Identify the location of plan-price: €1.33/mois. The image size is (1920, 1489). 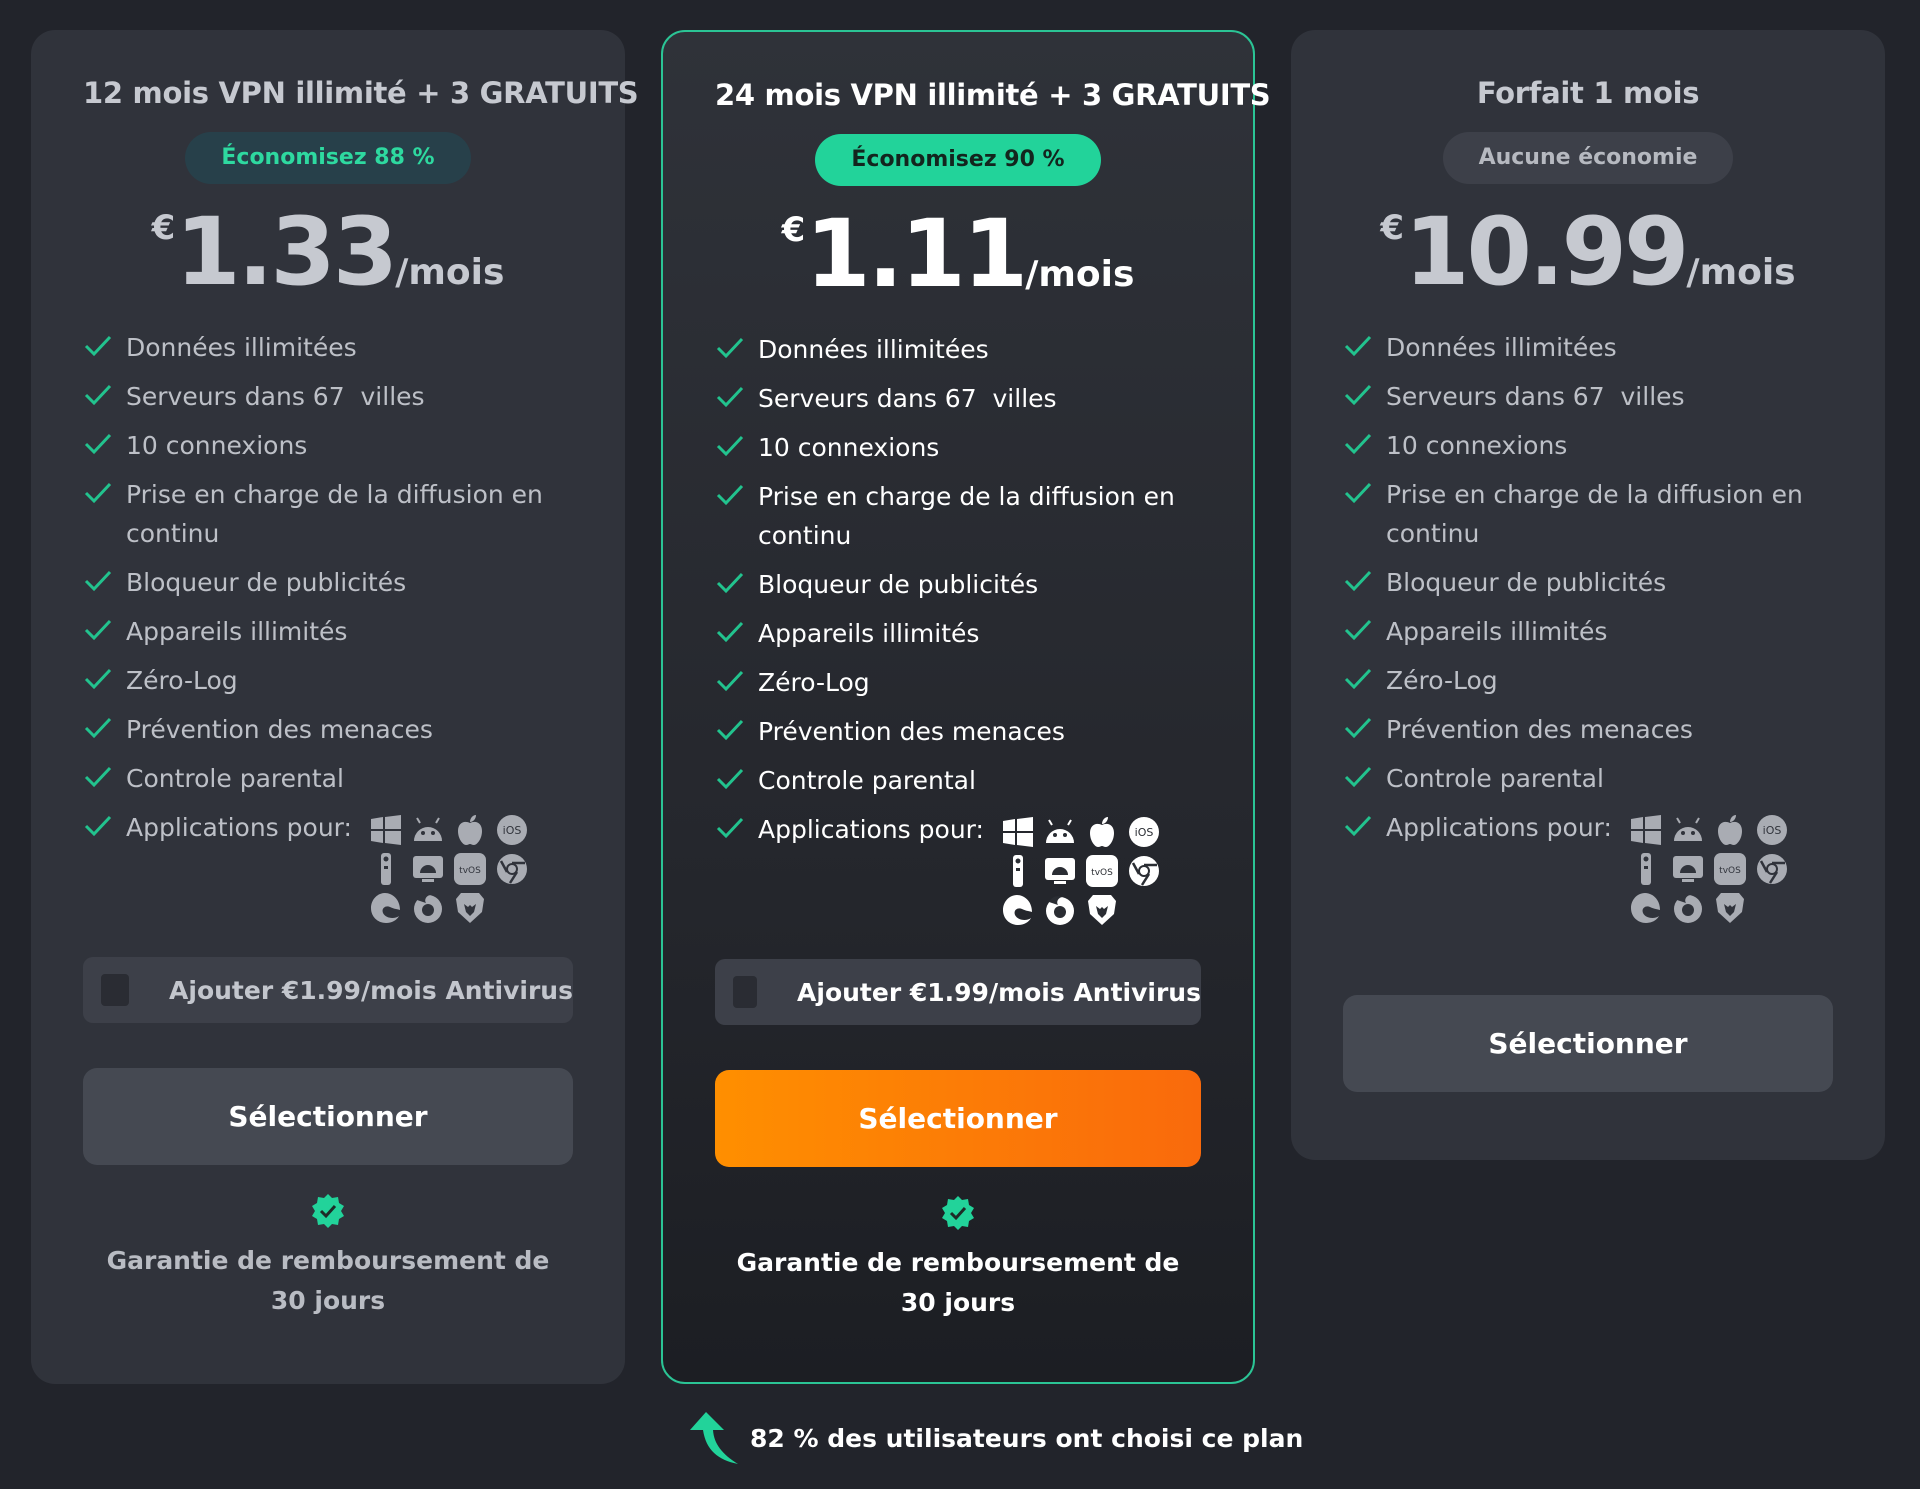
(328, 253).